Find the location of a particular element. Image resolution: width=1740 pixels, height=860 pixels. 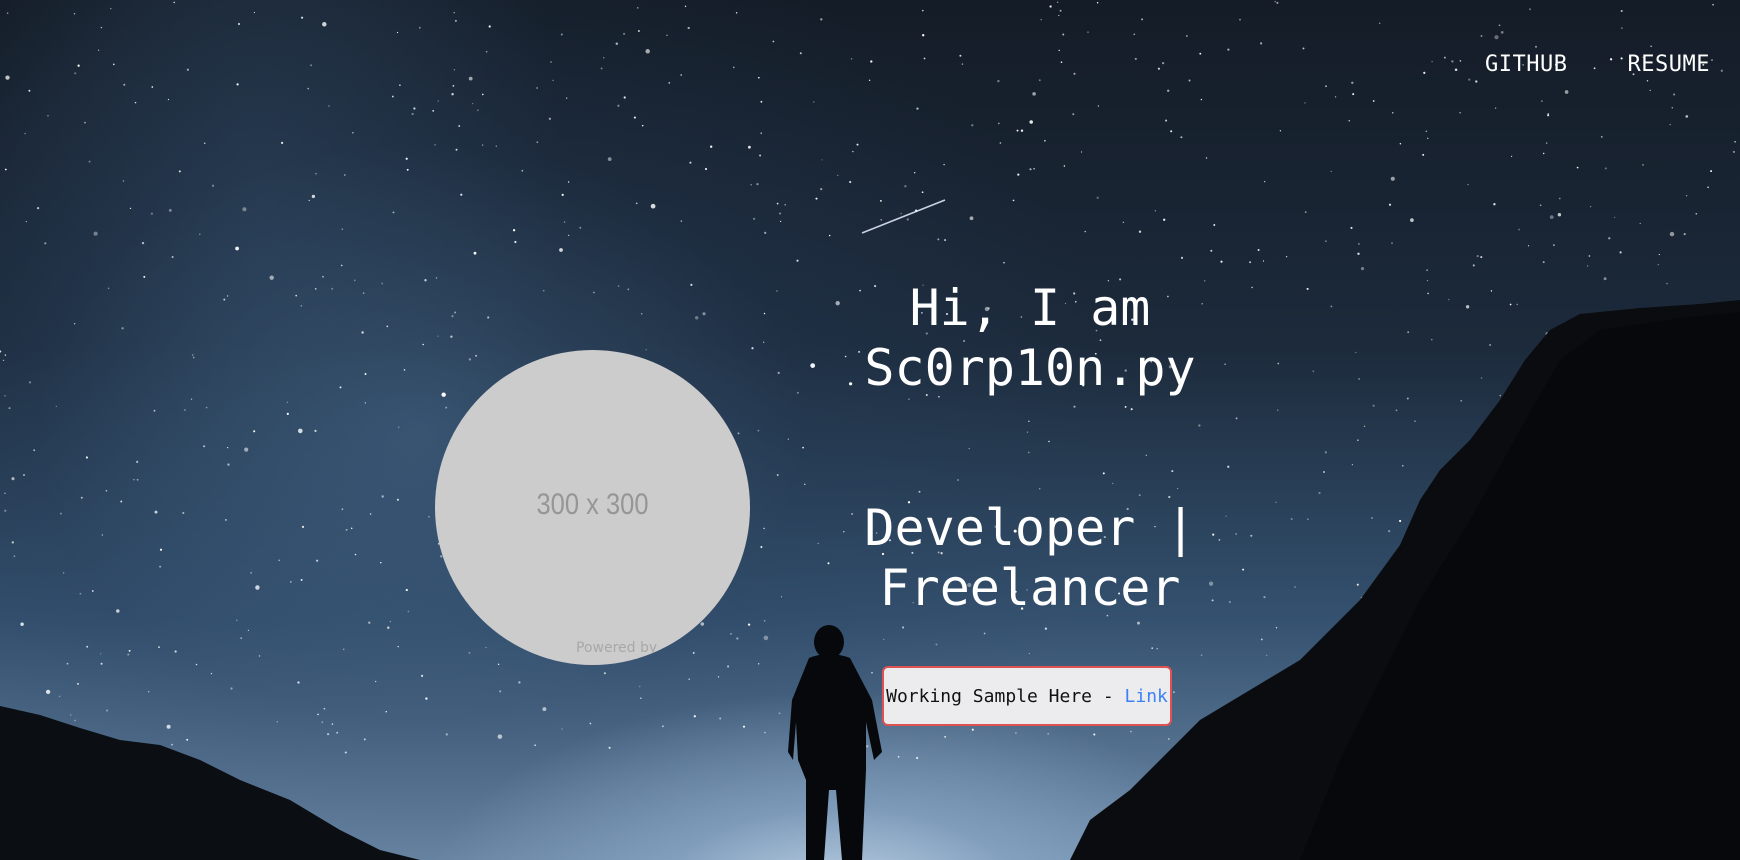

hero-role: Developer | Freelancer is located at coordinates (1030, 558).